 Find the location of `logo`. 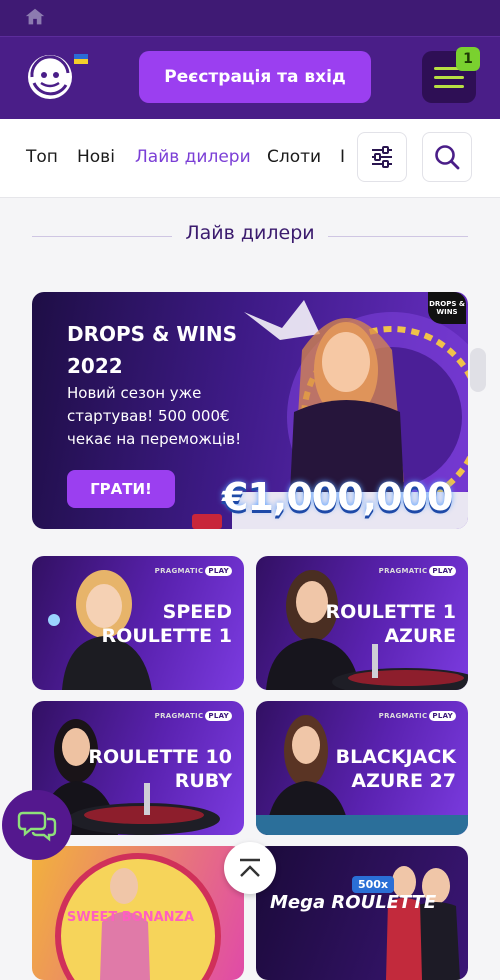

logo is located at coordinates (50, 77).